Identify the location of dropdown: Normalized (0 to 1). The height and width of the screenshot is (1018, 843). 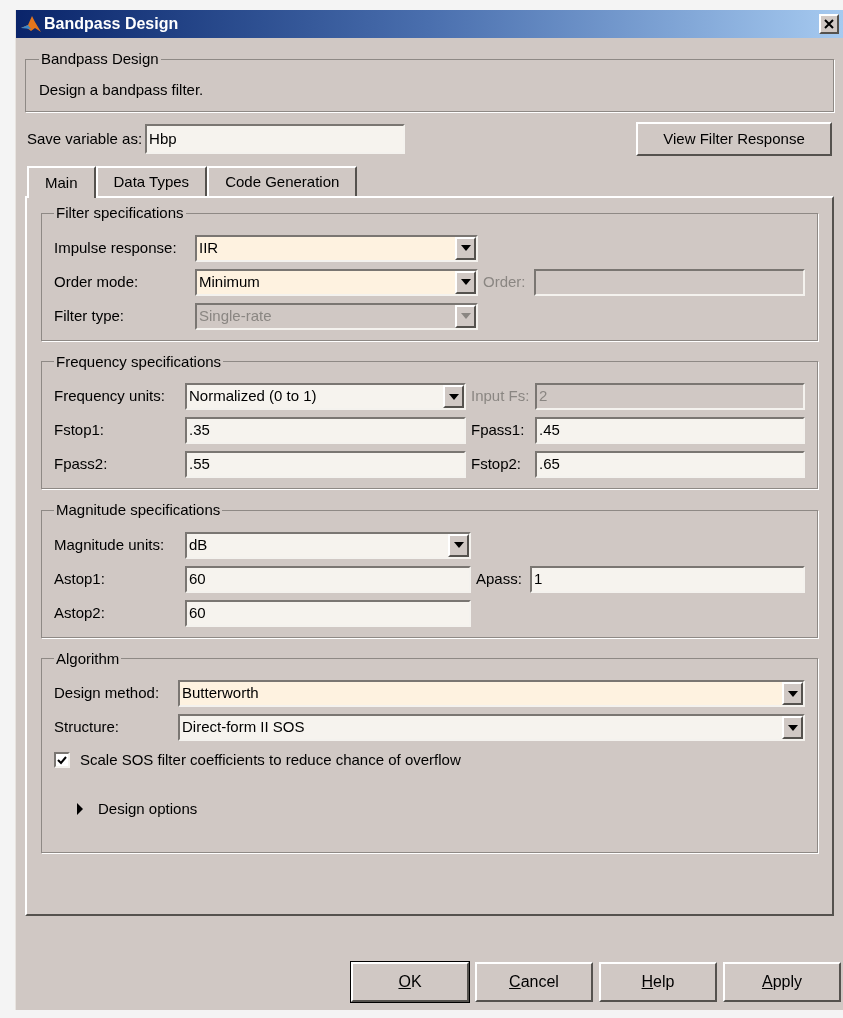
(325, 396).